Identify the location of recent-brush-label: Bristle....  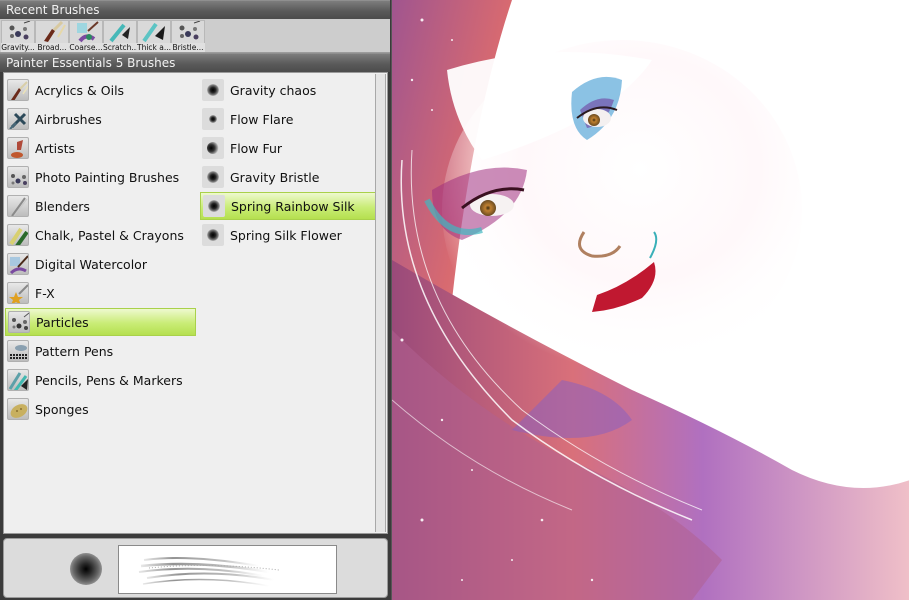
(188, 47).